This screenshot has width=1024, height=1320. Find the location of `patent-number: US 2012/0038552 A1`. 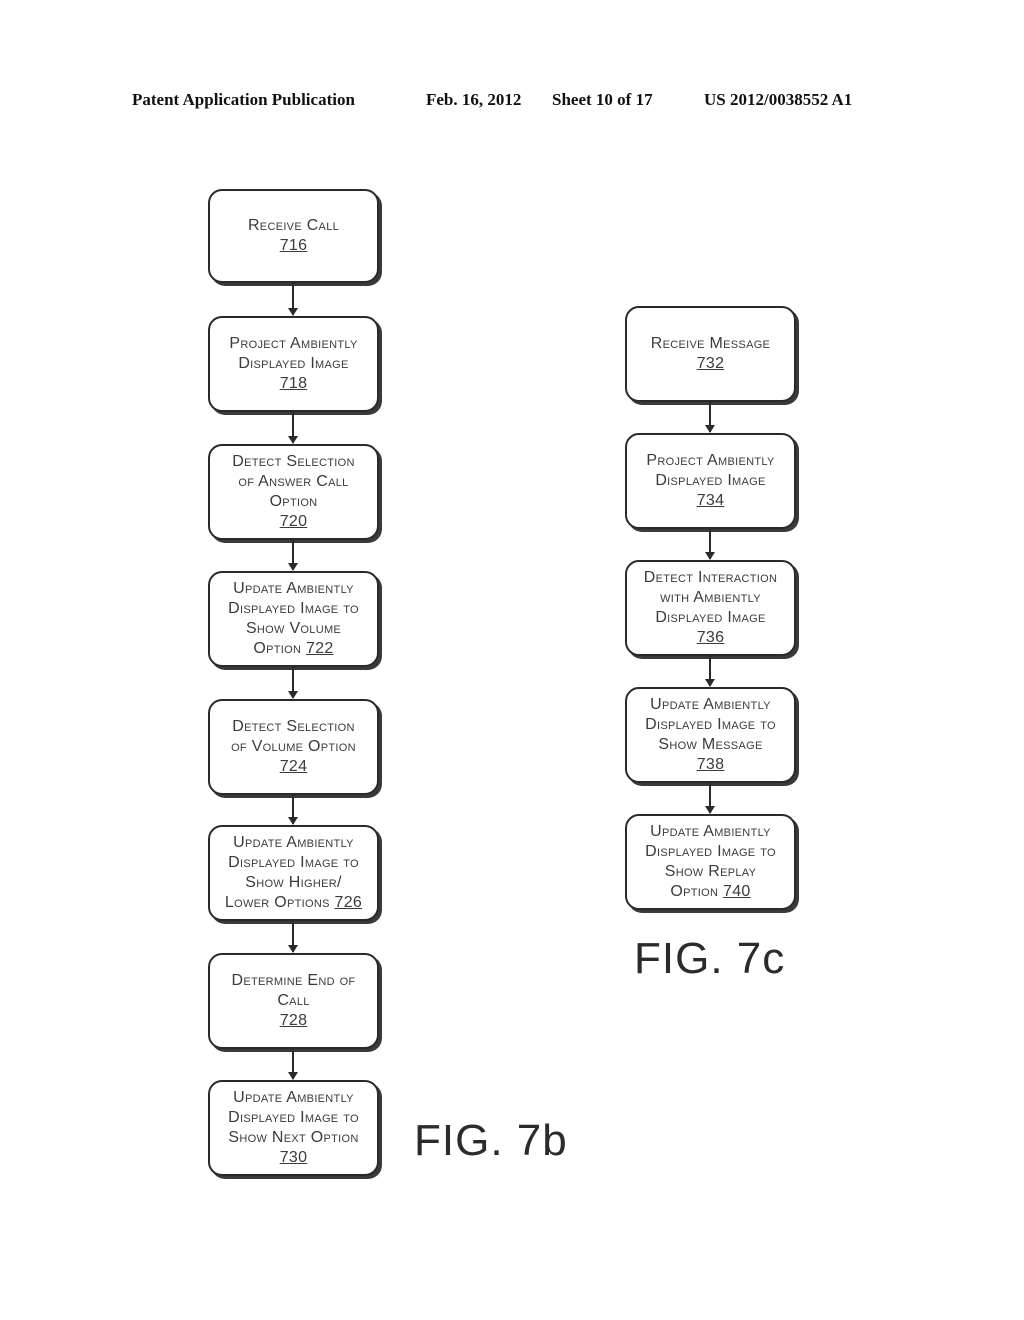

patent-number: US 2012/0038552 A1 is located at coordinates (778, 99).